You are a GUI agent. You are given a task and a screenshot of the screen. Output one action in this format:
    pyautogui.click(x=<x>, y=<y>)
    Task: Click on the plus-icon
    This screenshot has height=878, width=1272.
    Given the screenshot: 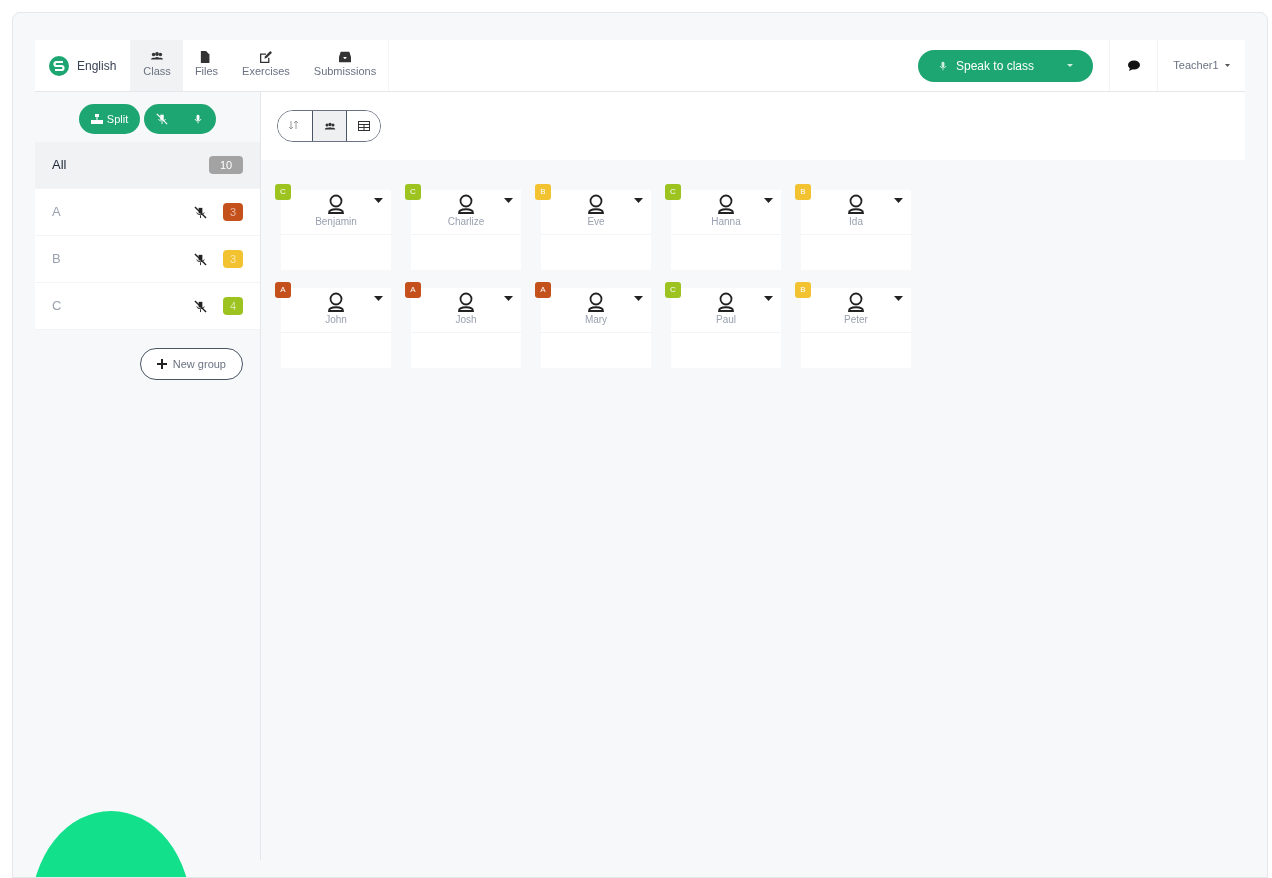 What is the action you would take?
    pyautogui.click(x=161, y=364)
    